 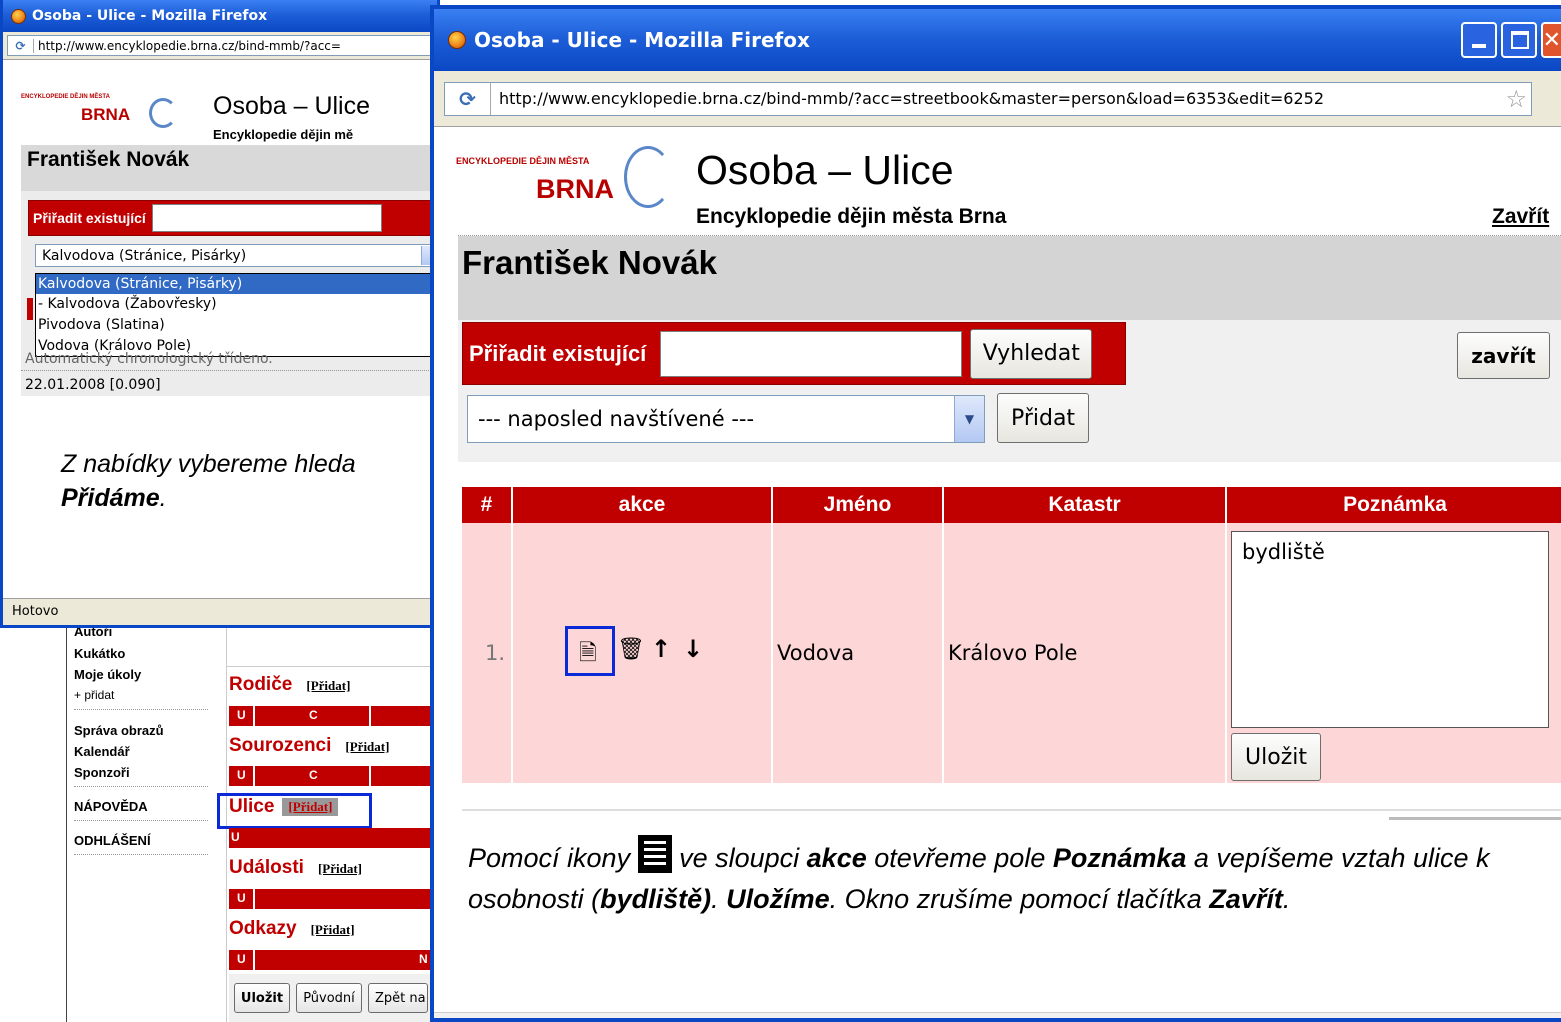 What do you see at coordinates (280, 745) in the screenshot?
I see `section-title: Sourozenci` at bounding box center [280, 745].